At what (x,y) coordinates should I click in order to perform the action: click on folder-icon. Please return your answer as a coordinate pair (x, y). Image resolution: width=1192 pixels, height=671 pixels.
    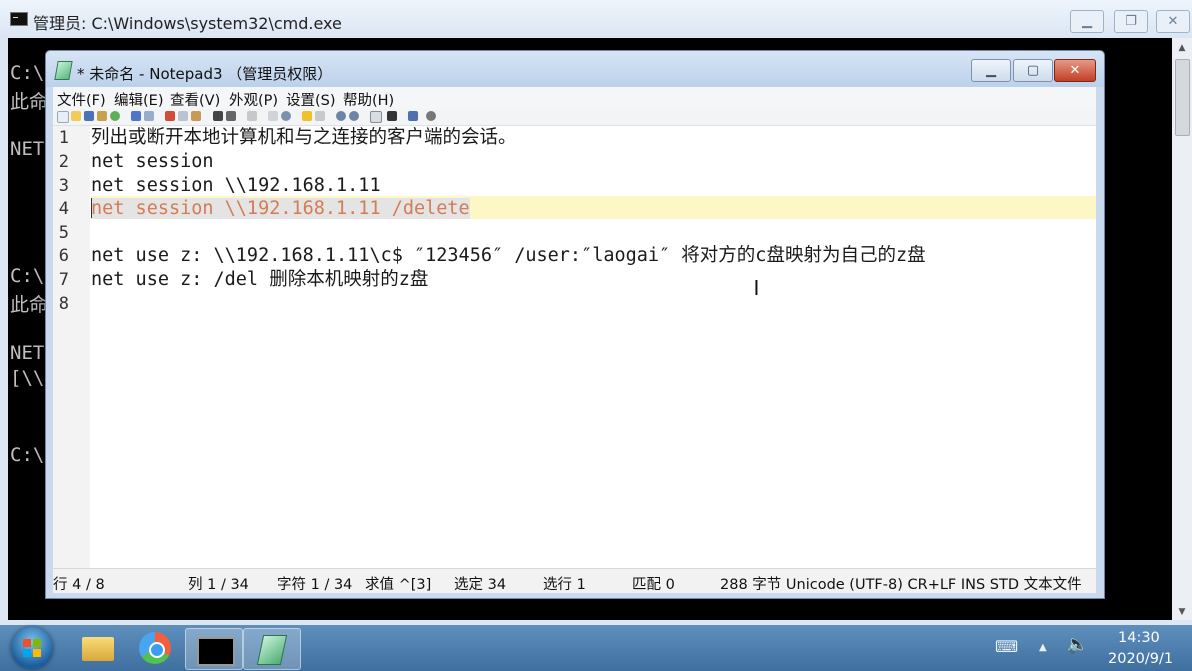
    Looking at the image, I should click on (98, 649).